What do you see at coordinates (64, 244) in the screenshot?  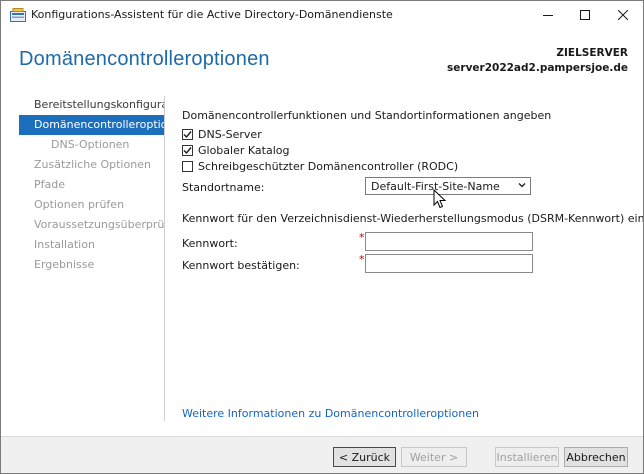 I see `nav-item-installation: Installation` at bounding box center [64, 244].